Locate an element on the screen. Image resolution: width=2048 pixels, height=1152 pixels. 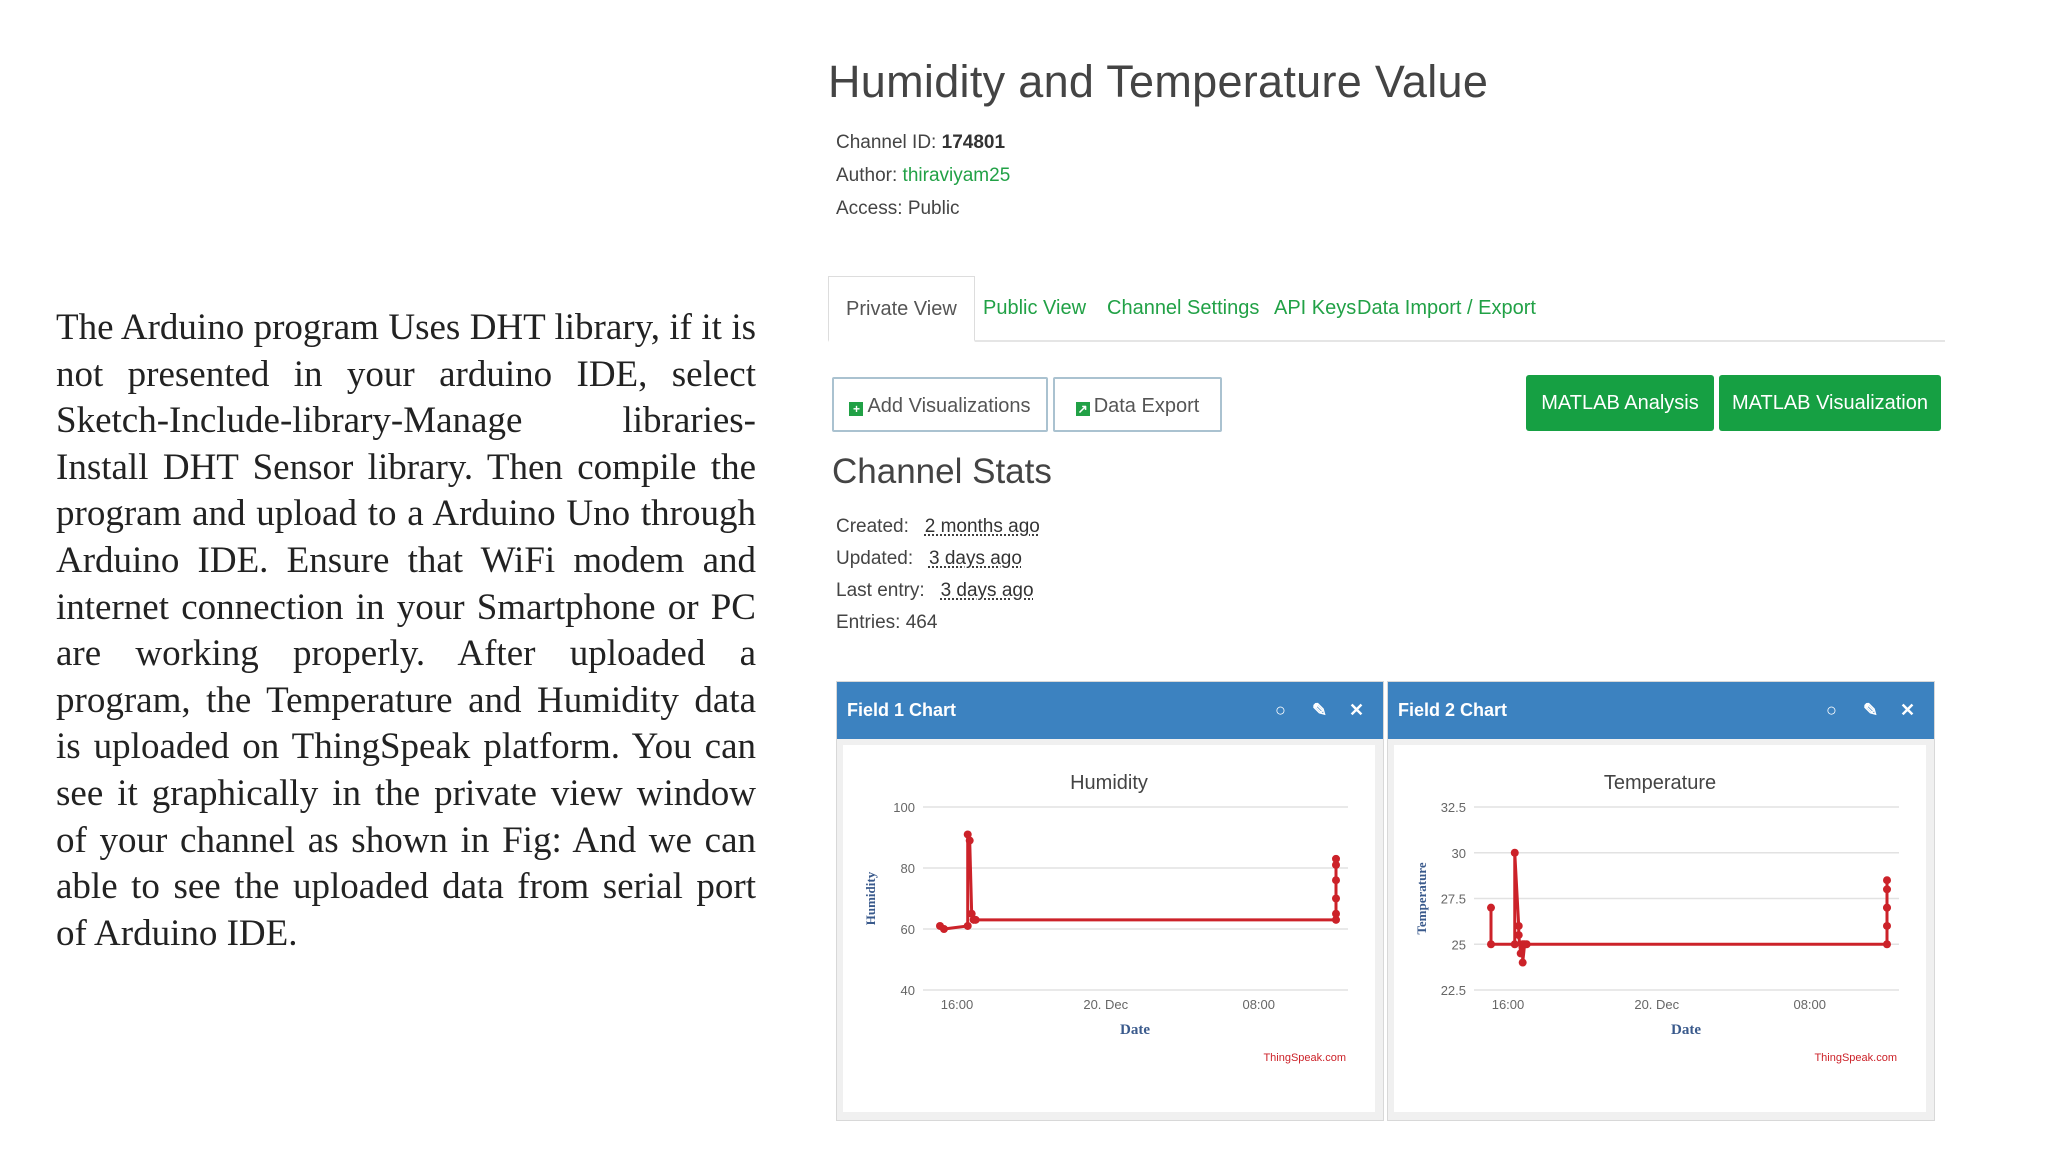
tab-api-keys: API Keys is located at coordinates (1315, 308).